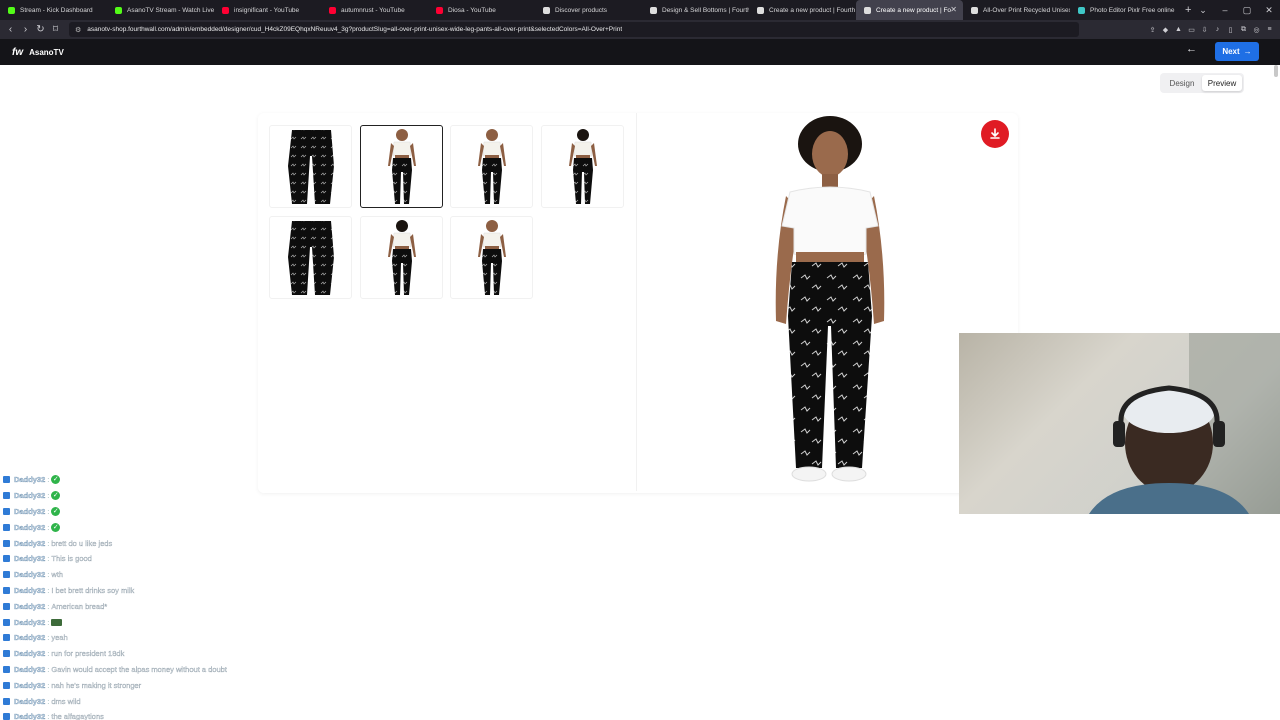 This screenshot has width=1280, height=720. I want to click on image-emote-icon, so click(57, 622).